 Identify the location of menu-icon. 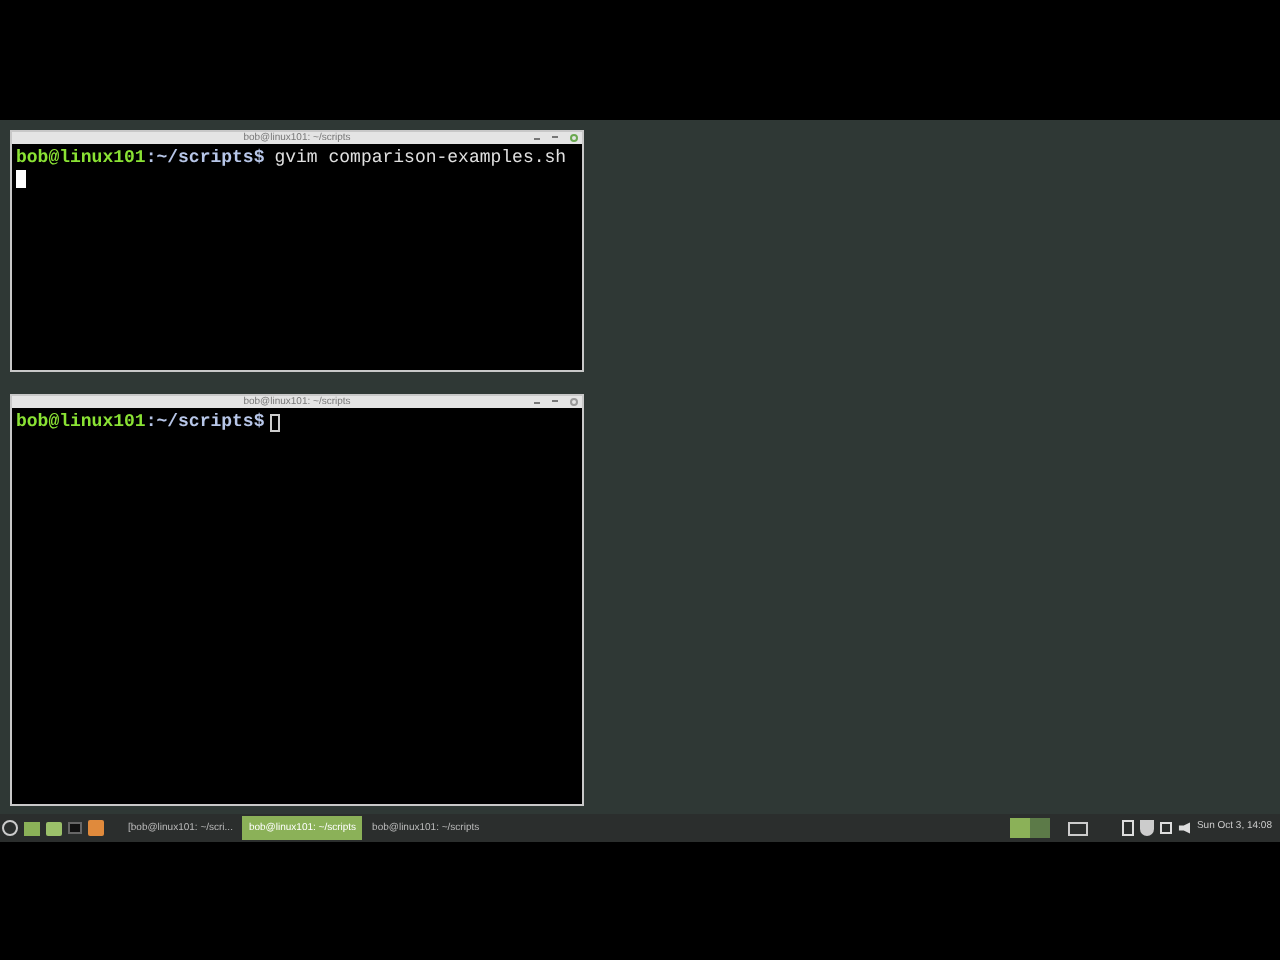
(10, 828).